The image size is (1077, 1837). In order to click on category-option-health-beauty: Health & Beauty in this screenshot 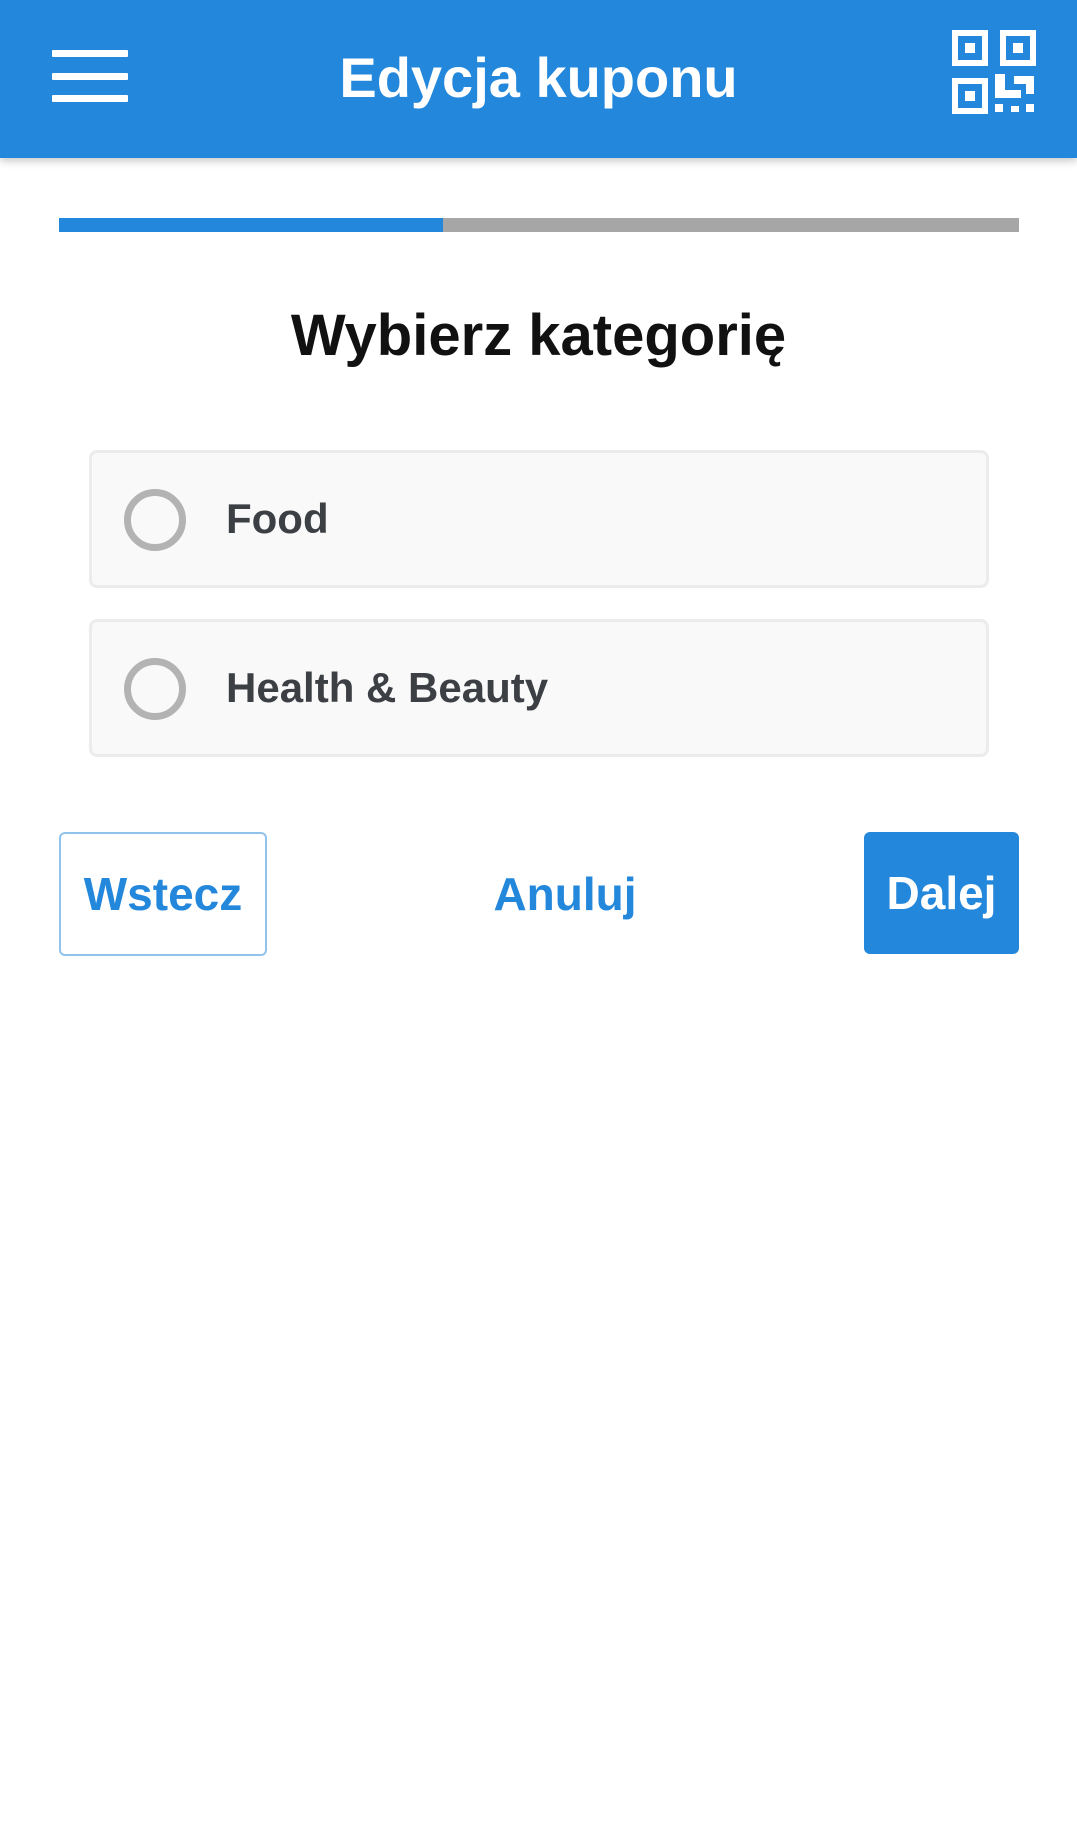, I will do `click(539, 688)`.